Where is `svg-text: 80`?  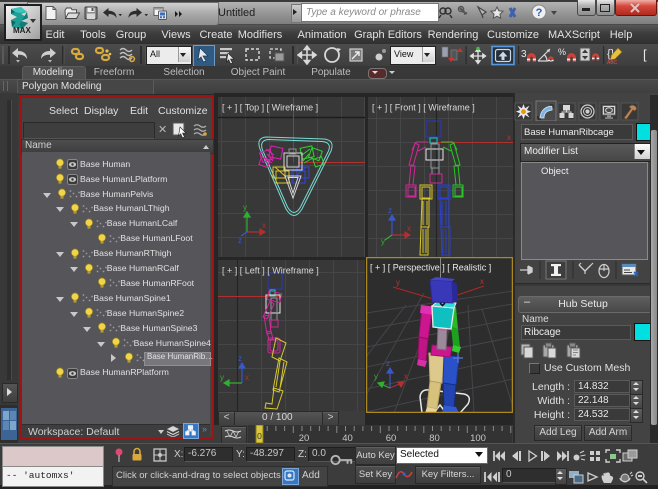
svg-text: 80 is located at coordinates (434, 438).